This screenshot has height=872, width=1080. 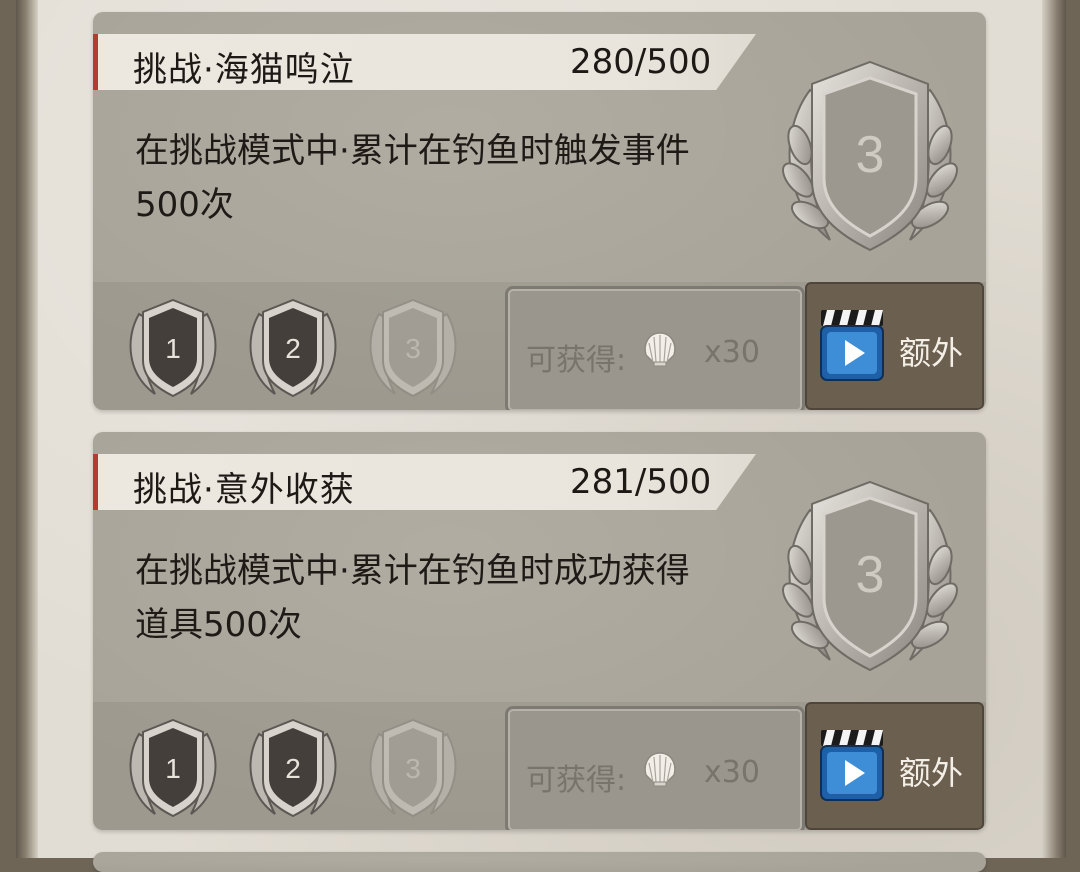 I want to click on panel-edge-left, so click(x=27, y=429).